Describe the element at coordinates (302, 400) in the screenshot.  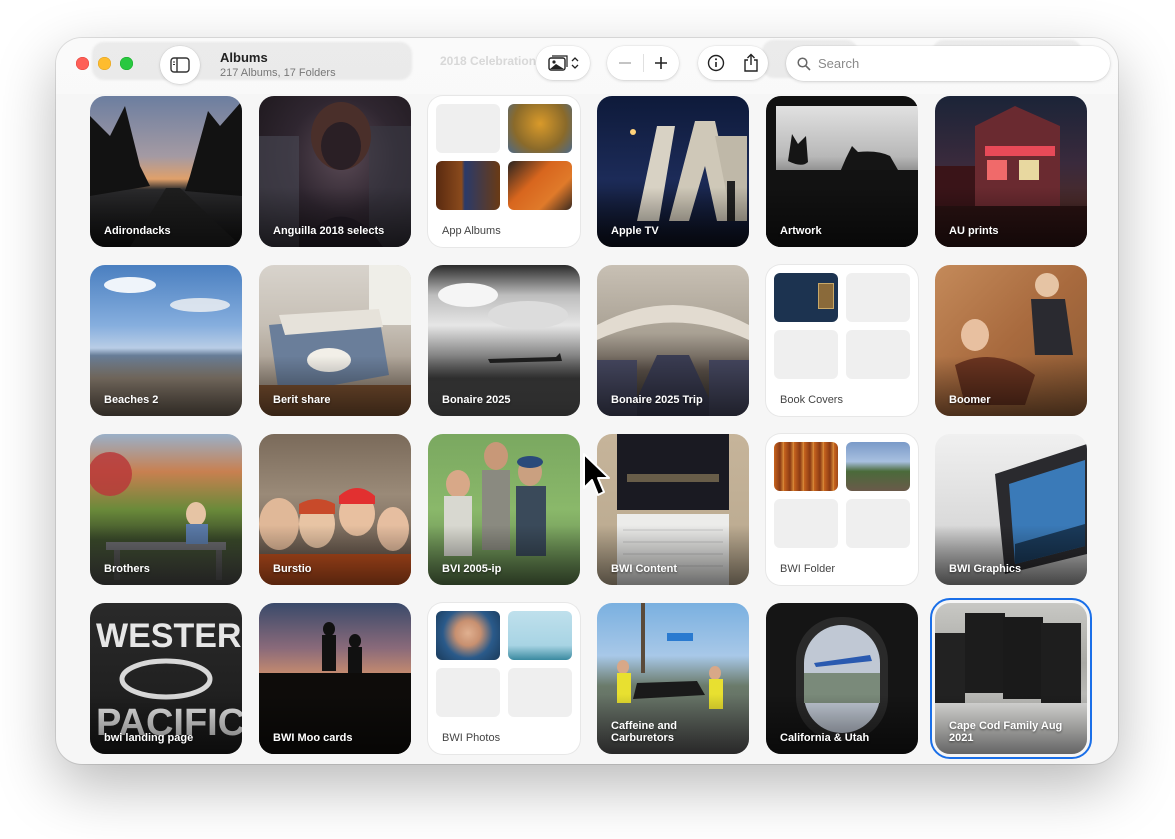
I see `album-label: Berit share` at that location.